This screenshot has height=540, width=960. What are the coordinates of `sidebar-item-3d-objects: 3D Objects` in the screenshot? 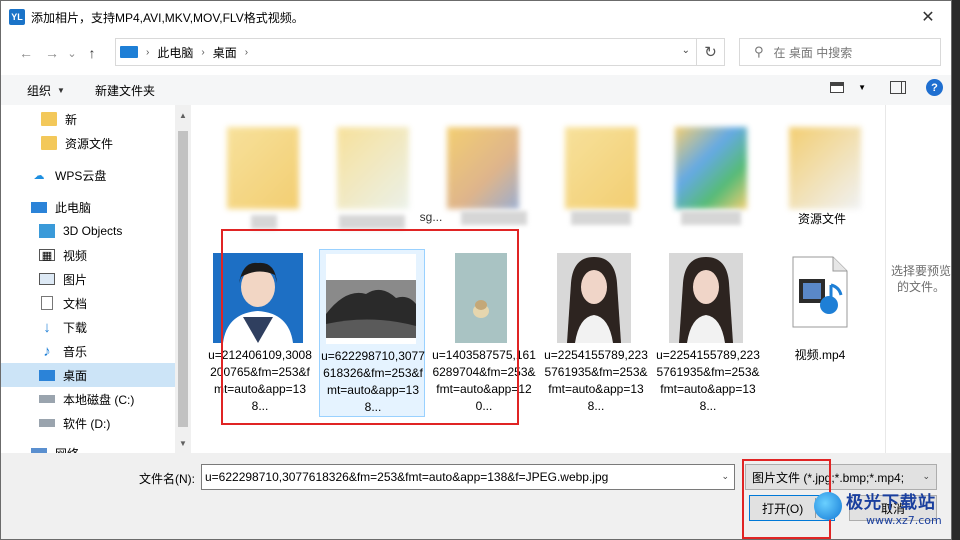 It's located at (88, 231).